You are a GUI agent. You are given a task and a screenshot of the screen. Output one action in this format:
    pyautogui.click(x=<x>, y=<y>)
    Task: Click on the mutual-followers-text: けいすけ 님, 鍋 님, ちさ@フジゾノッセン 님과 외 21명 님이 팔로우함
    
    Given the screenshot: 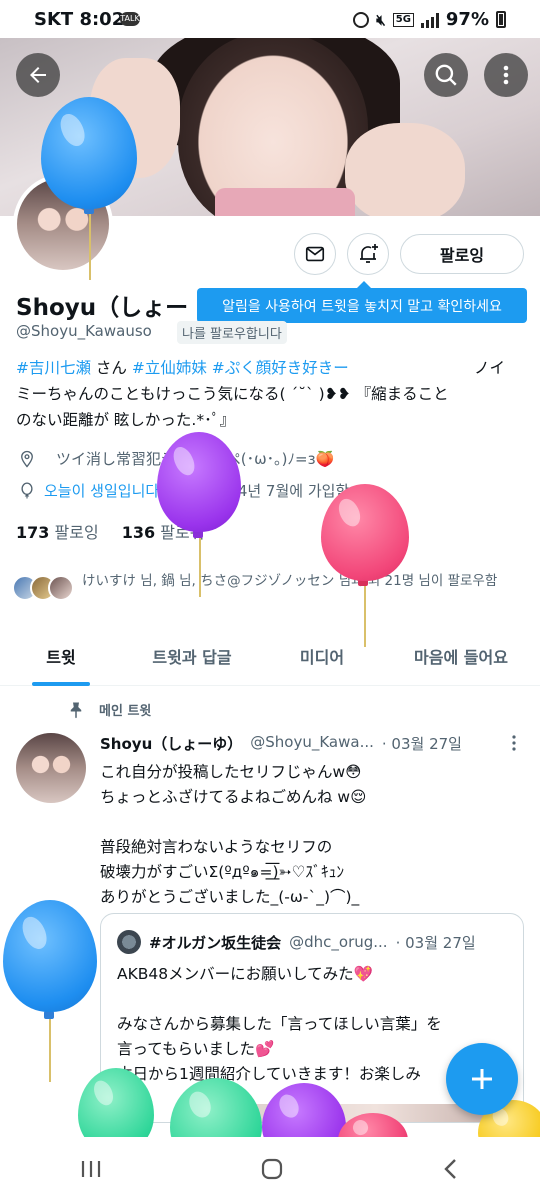 What is the action you would take?
    pyautogui.click(x=307, y=581)
    